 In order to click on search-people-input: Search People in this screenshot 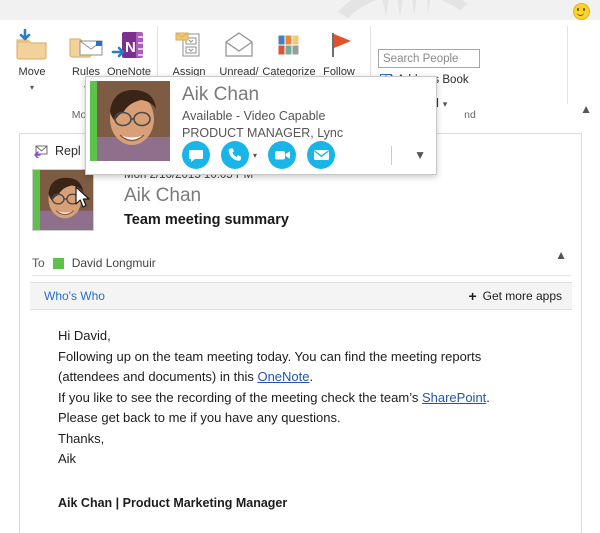, I will do `click(429, 58)`.